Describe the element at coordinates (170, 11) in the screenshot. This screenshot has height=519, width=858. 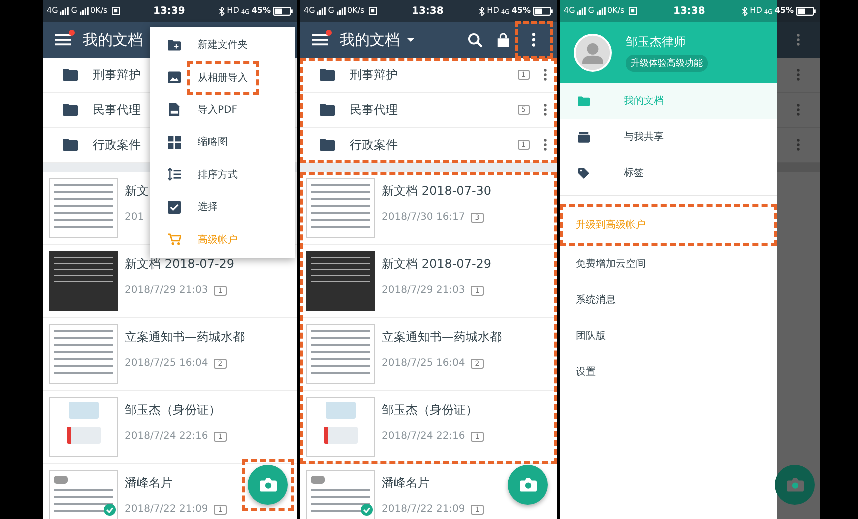
I see `clock-label: 13:39` at that location.